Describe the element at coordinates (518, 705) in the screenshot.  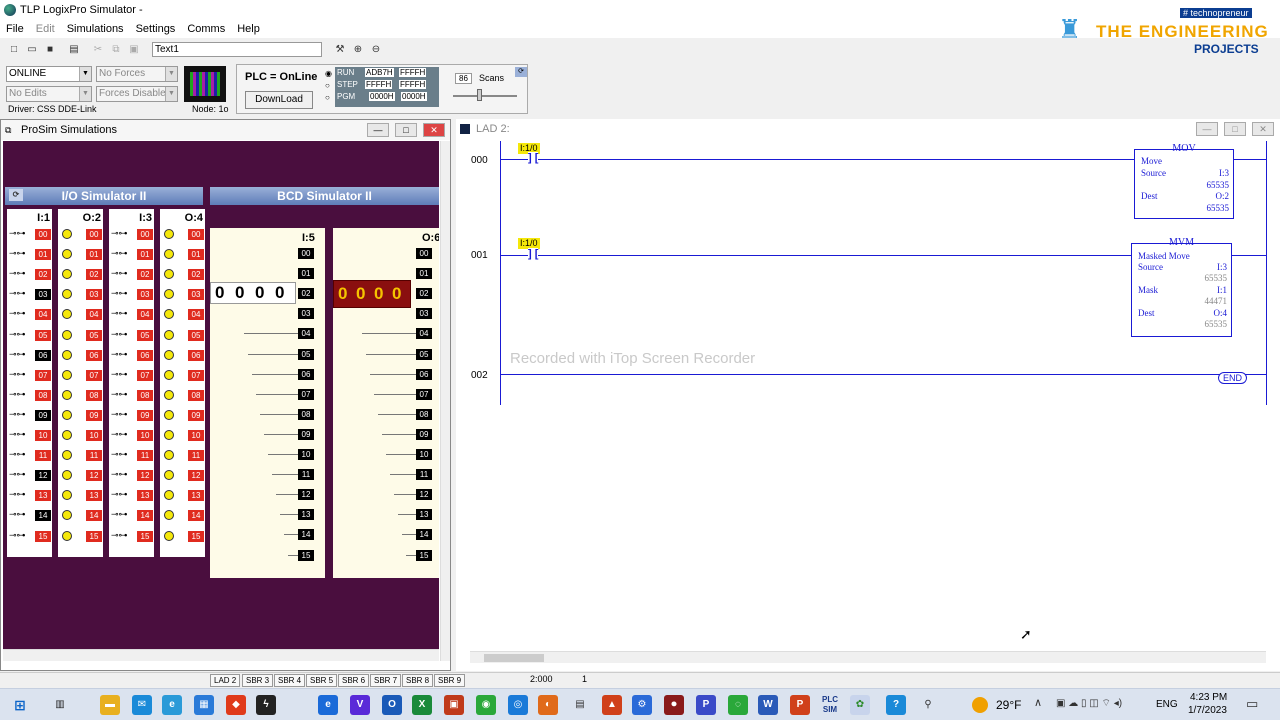
I see `app-icon: ◎` at that location.